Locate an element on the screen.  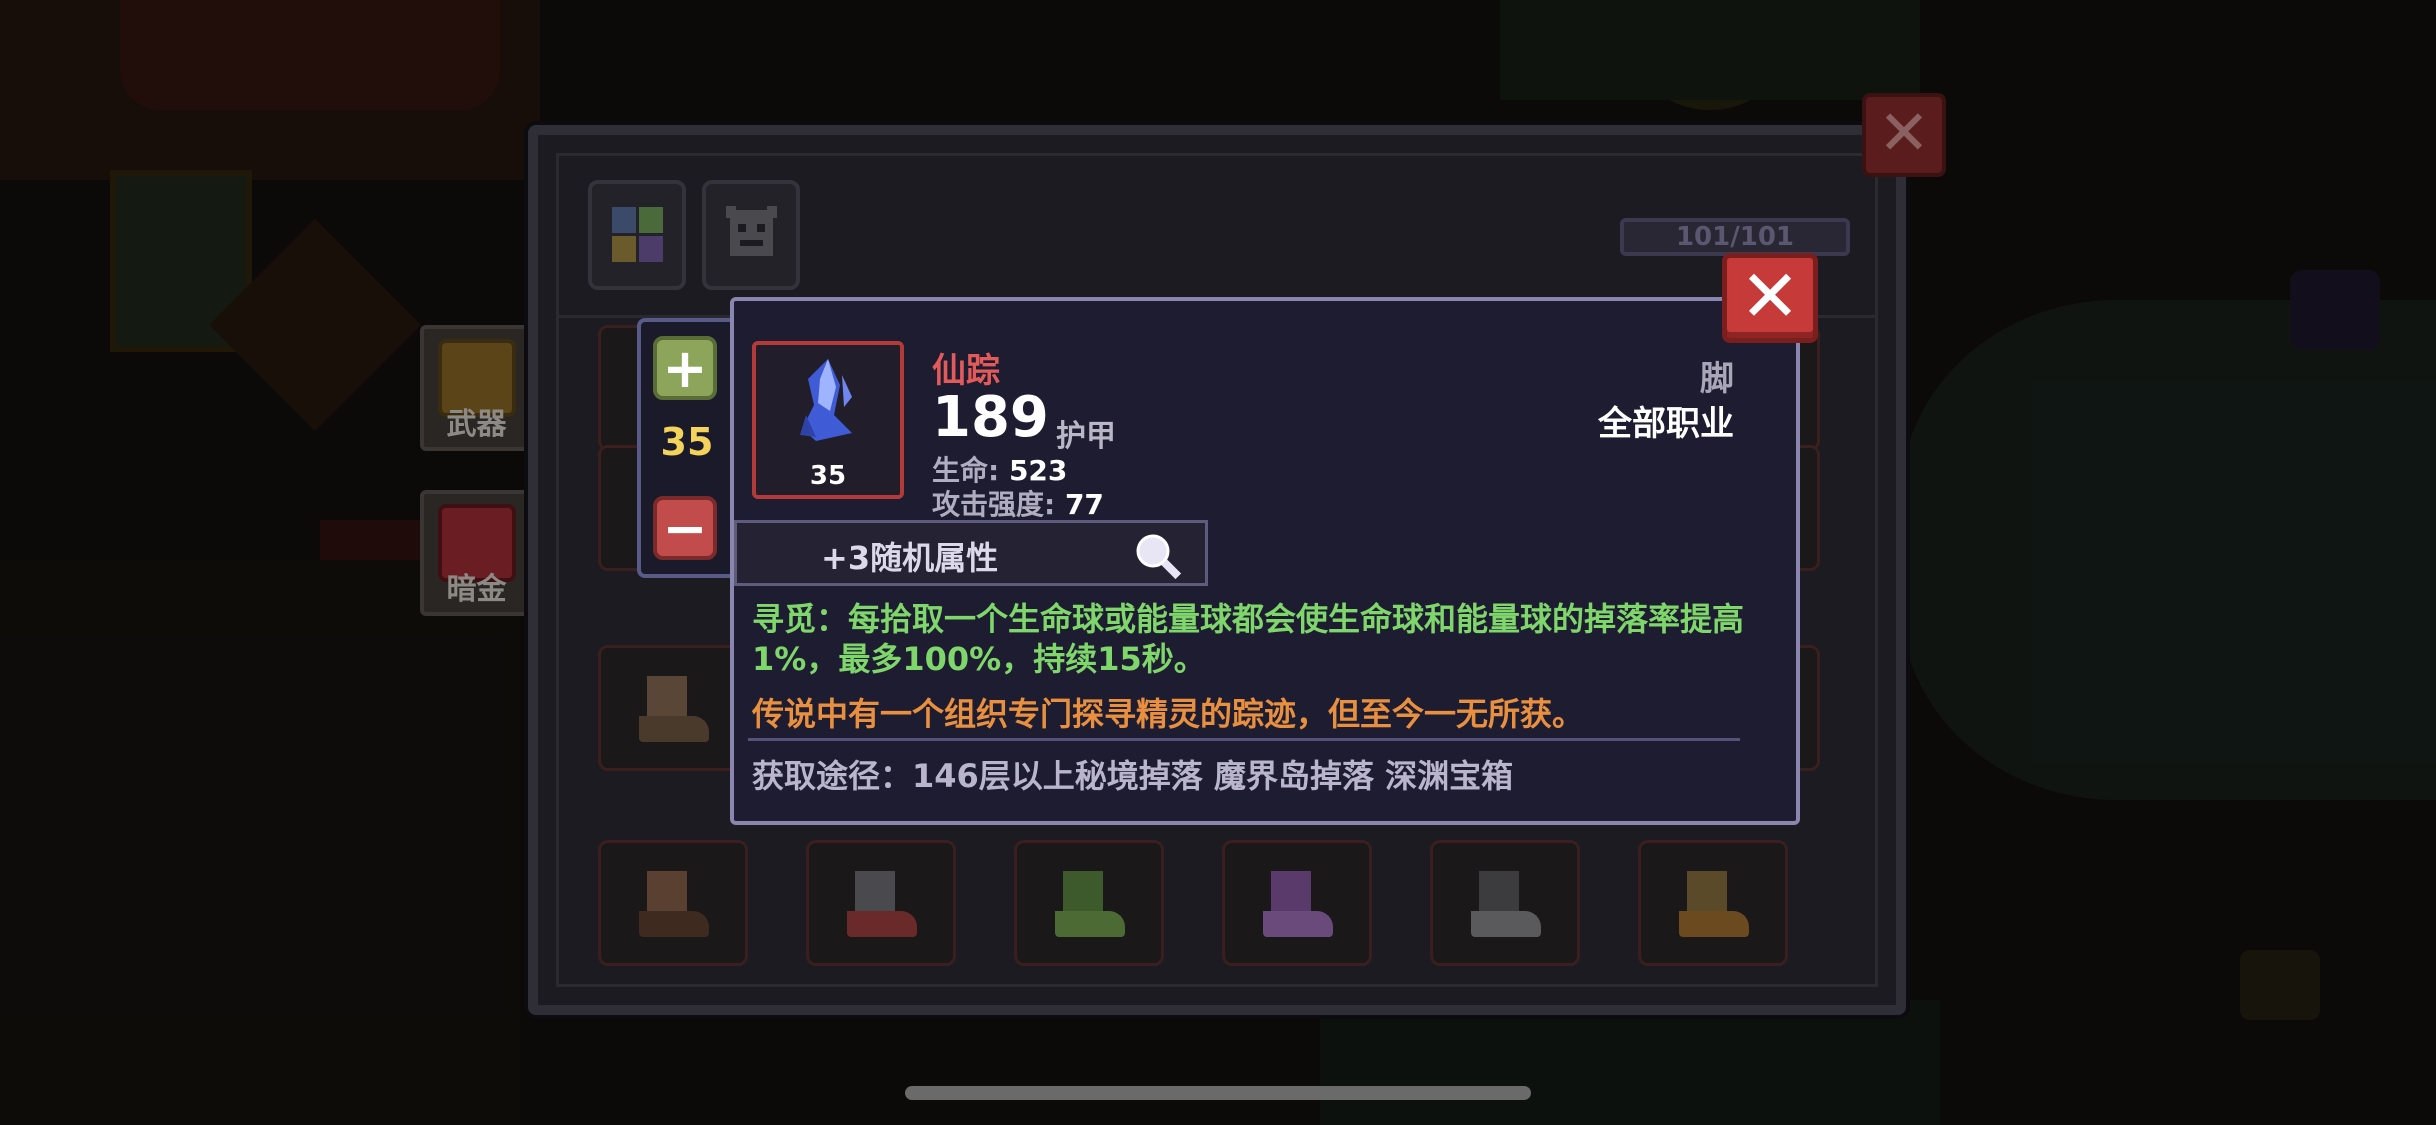
monster-helmet-icon is located at coordinates (751, 234).